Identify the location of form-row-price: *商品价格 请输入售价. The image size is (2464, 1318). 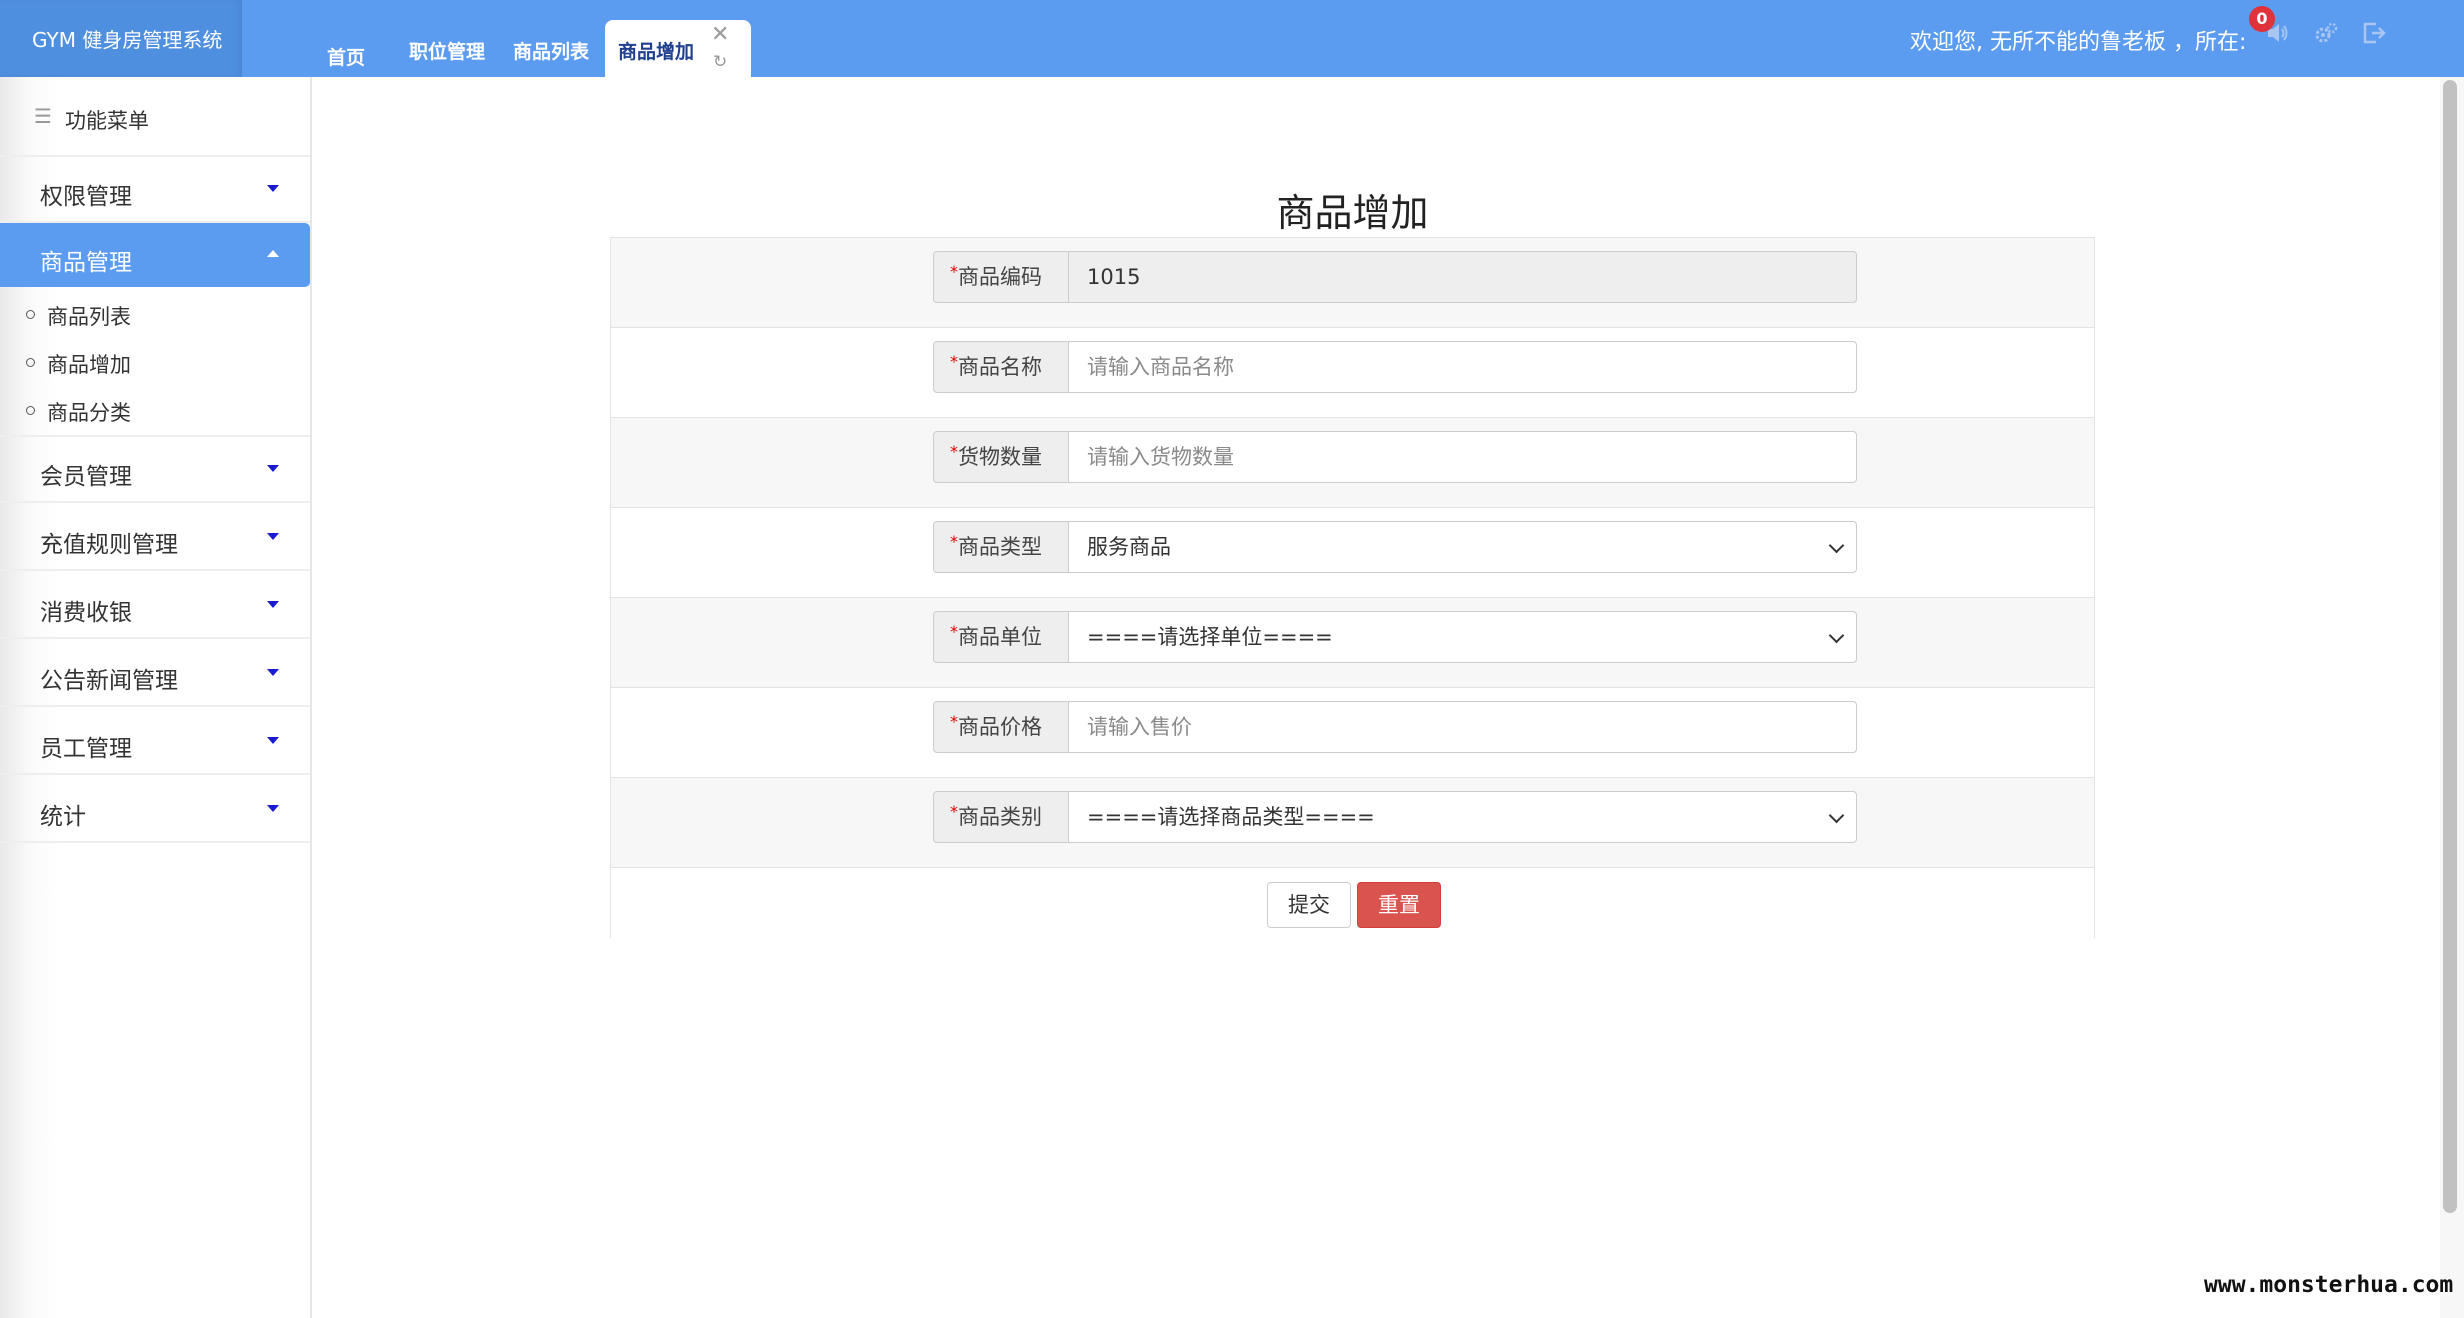
(1352, 733).